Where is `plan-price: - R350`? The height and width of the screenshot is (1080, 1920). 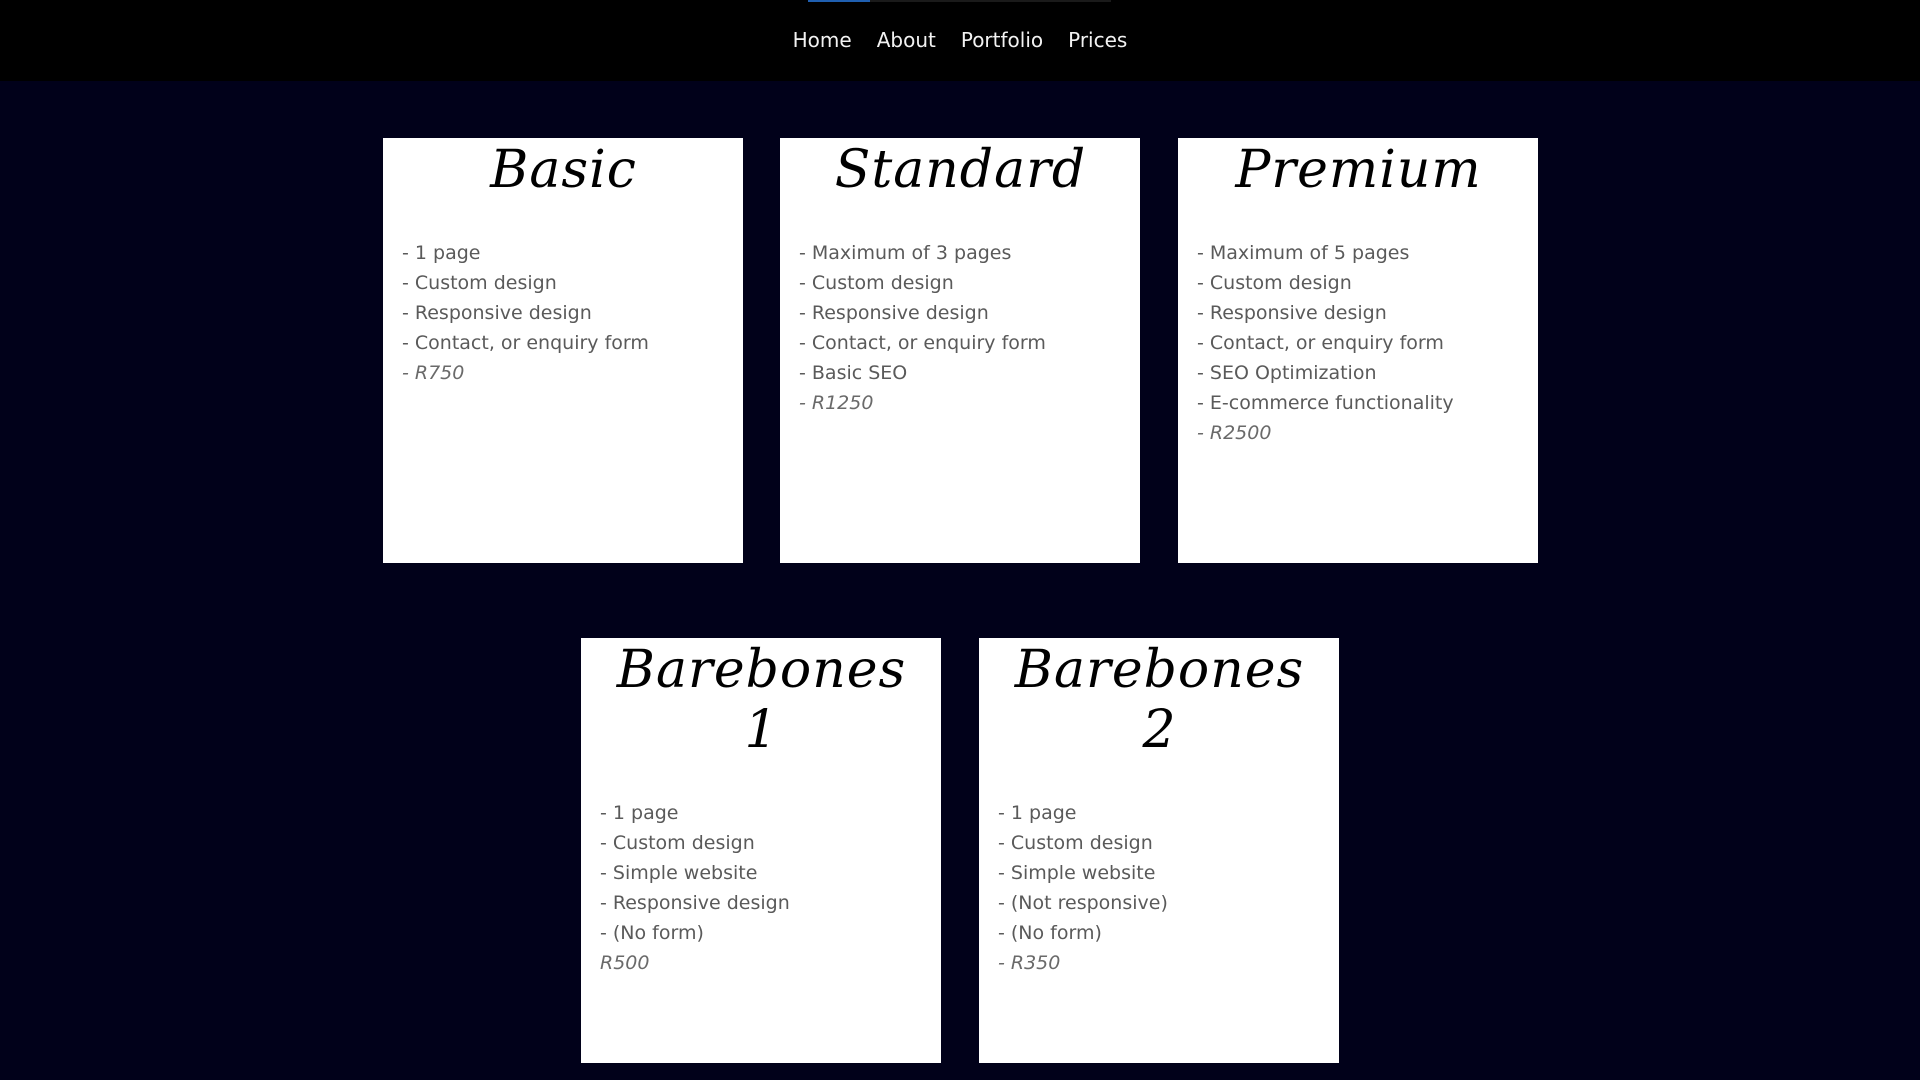
plan-price: - R350 is located at coordinates (1029, 963).